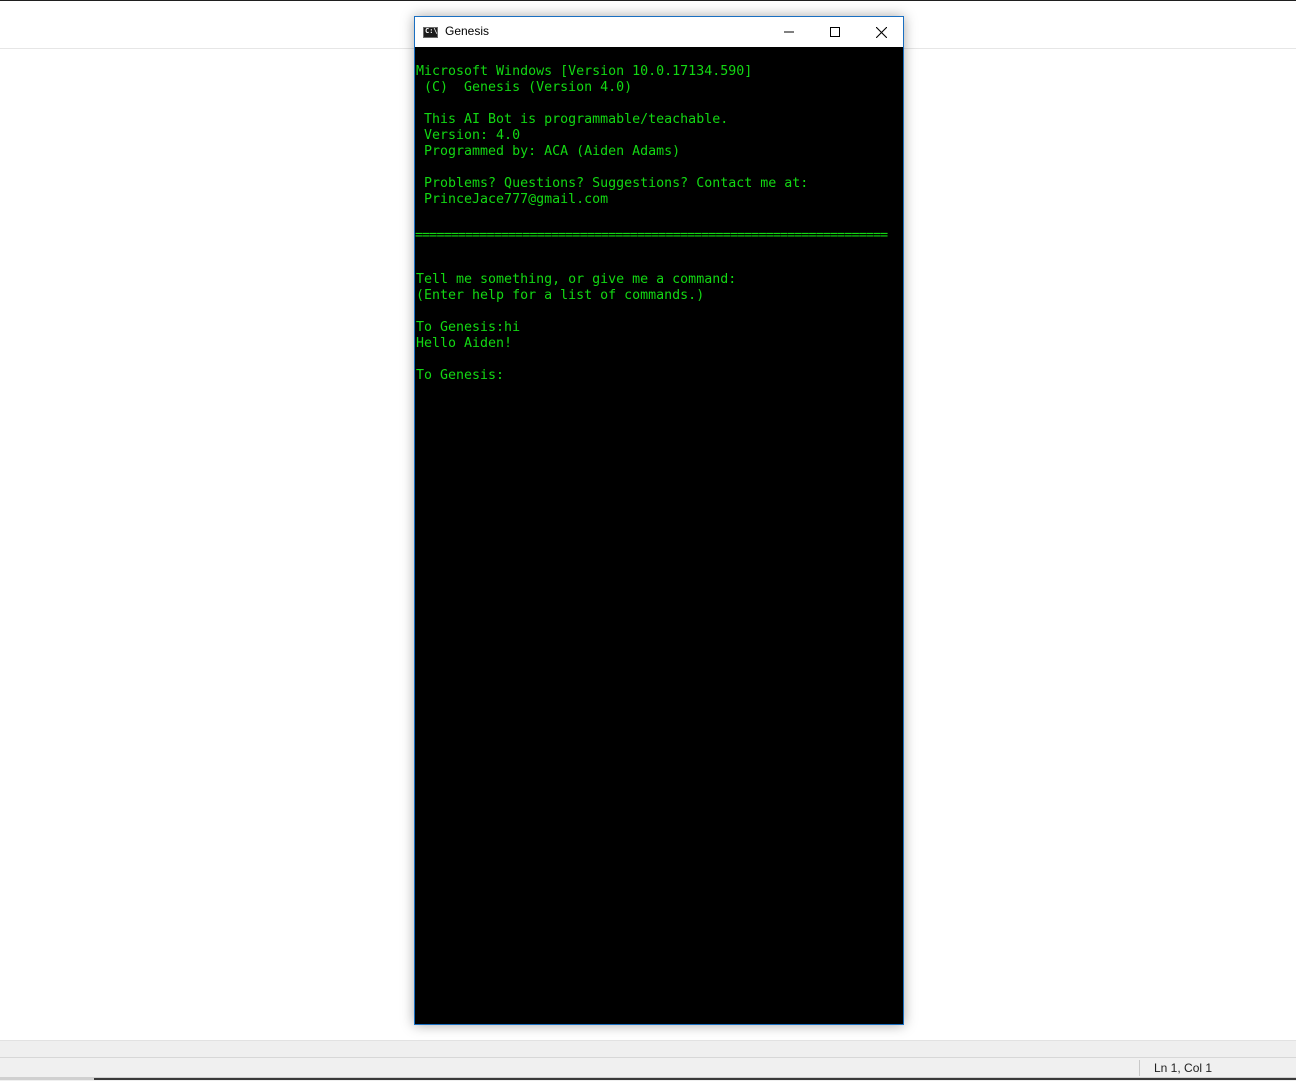 This screenshot has height=1081, width=1296. Describe the element at coordinates (430, 32) in the screenshot. I see `console-icon: C:\` at that location.